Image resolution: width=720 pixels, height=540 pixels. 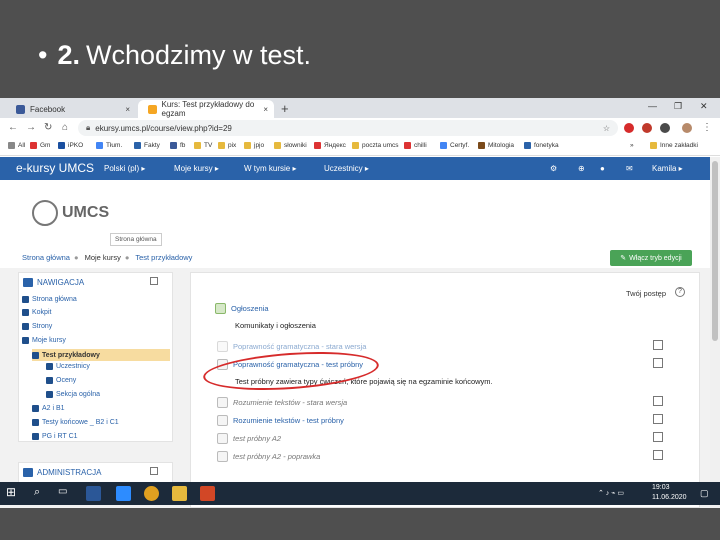 I want to click on nav-item-final-tests: Testy końcowe _ B2 i C1, so click(x=75, y=422).